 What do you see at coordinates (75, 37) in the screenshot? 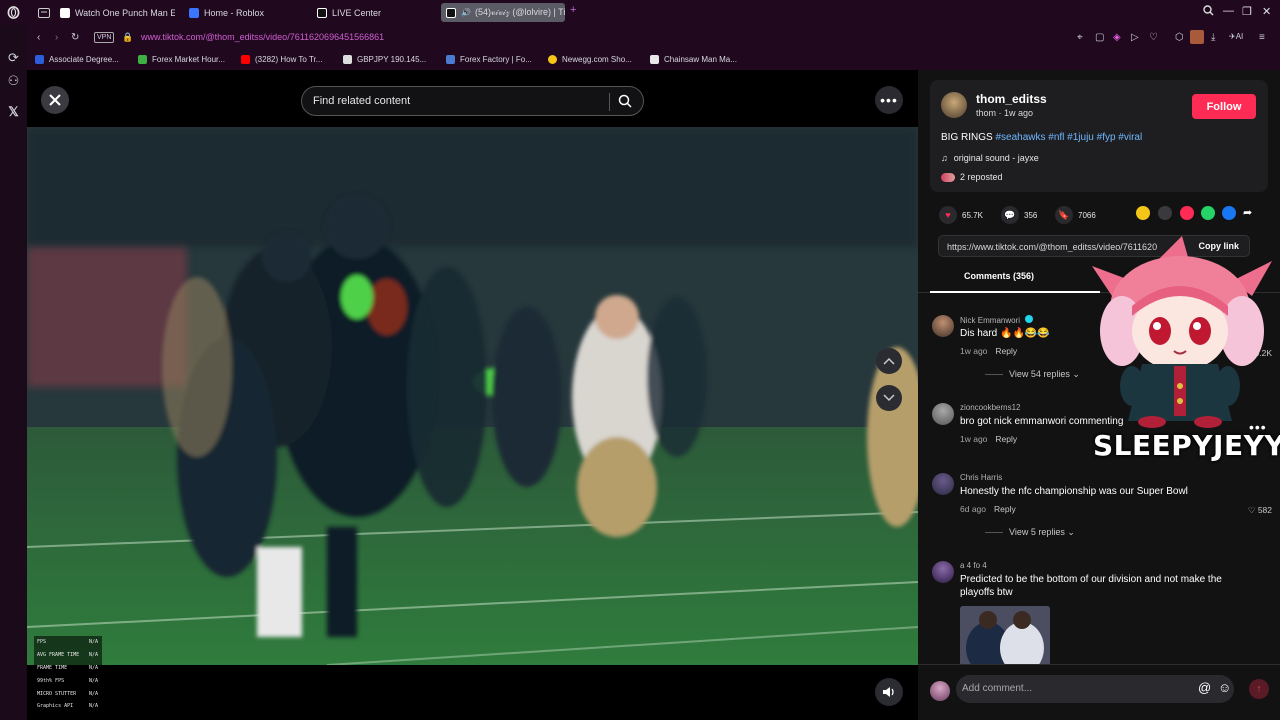
I see `reload-icon: ↻` at bounding box center [75, 37].